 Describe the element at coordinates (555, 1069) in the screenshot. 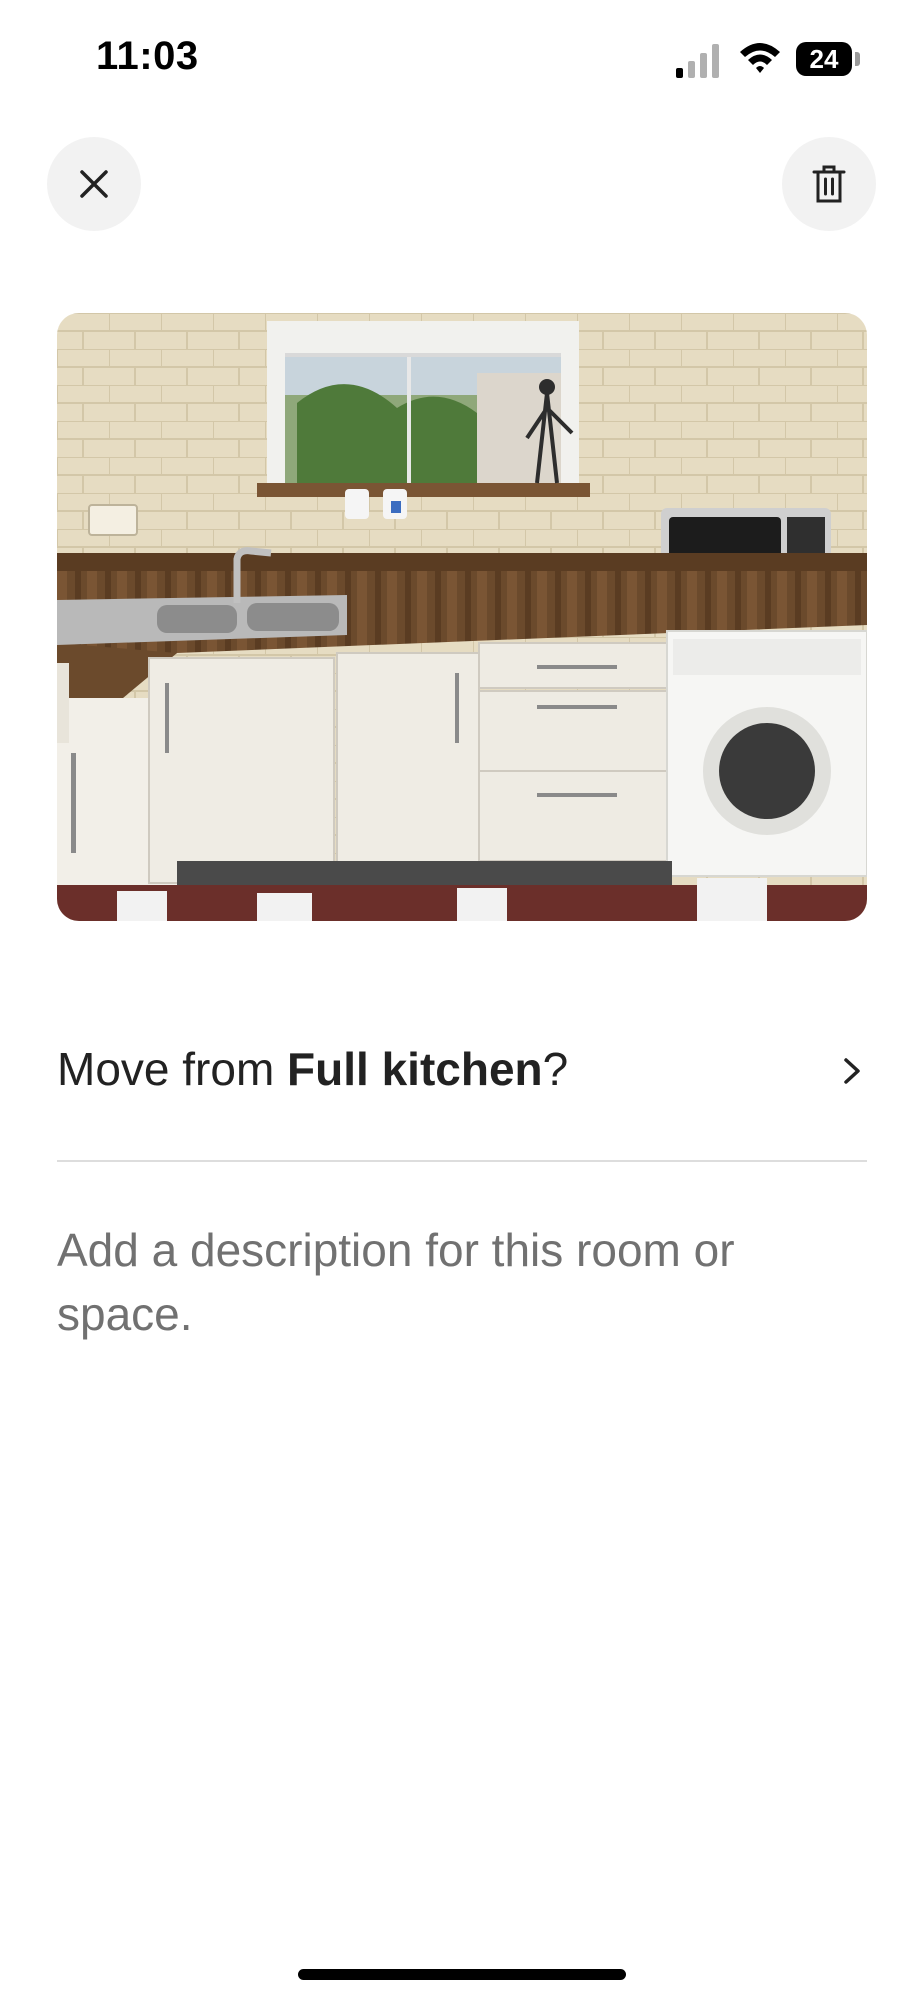

I see `move-suffix: ?` at that location.